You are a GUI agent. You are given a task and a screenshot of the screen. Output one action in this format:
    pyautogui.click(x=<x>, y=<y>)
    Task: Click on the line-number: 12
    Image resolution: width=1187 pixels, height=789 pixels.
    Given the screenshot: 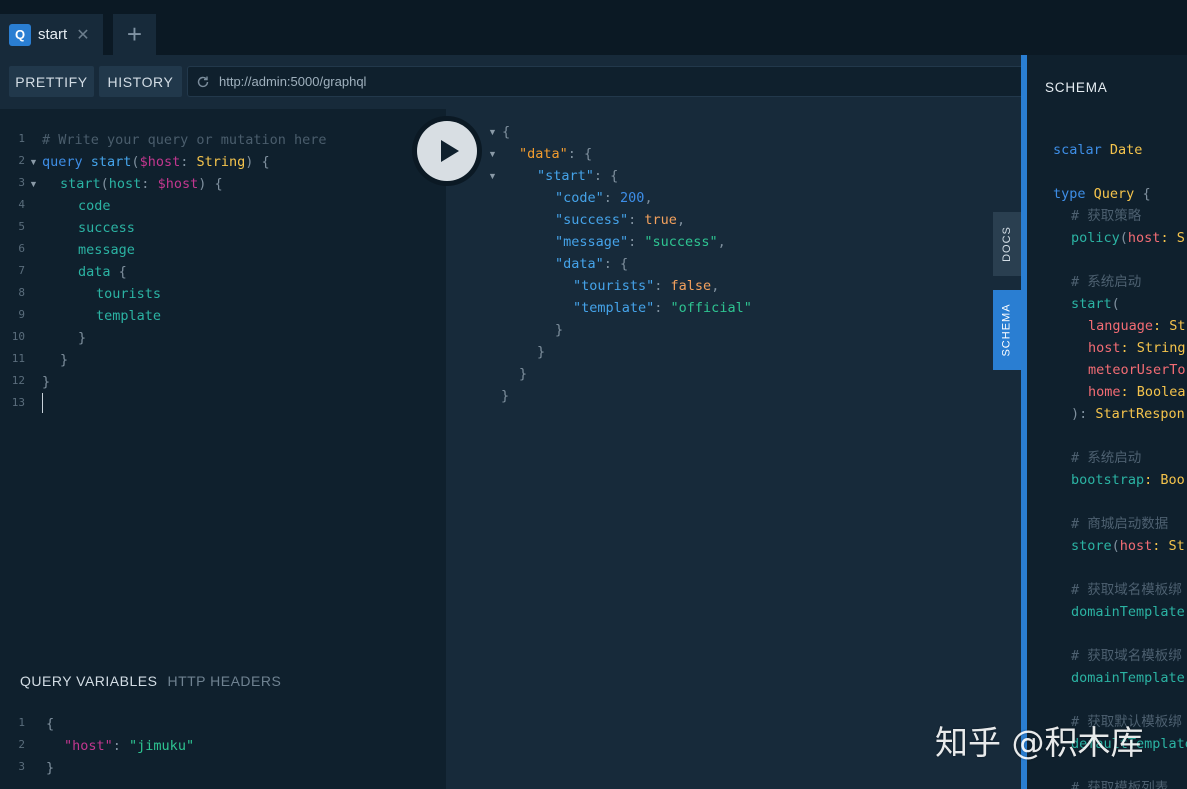 What is the action you would take?
    pyautogui.click(x=18, y=380)
    